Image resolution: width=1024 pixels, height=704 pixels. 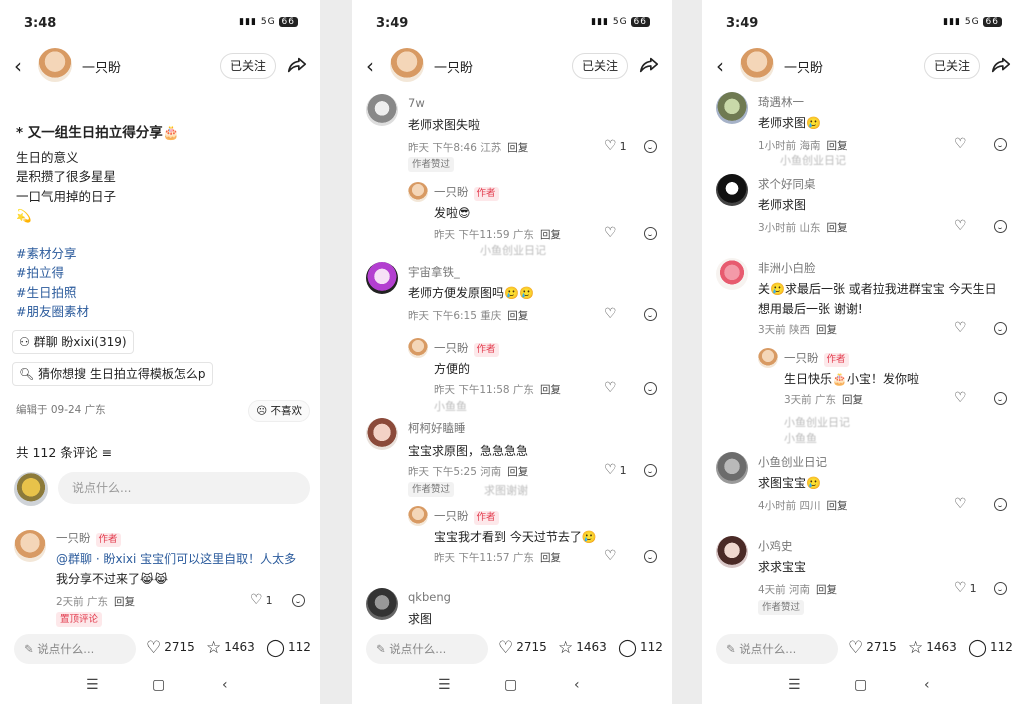 I want to click on hashtag: #素材分享, so click(x=164, y=254).